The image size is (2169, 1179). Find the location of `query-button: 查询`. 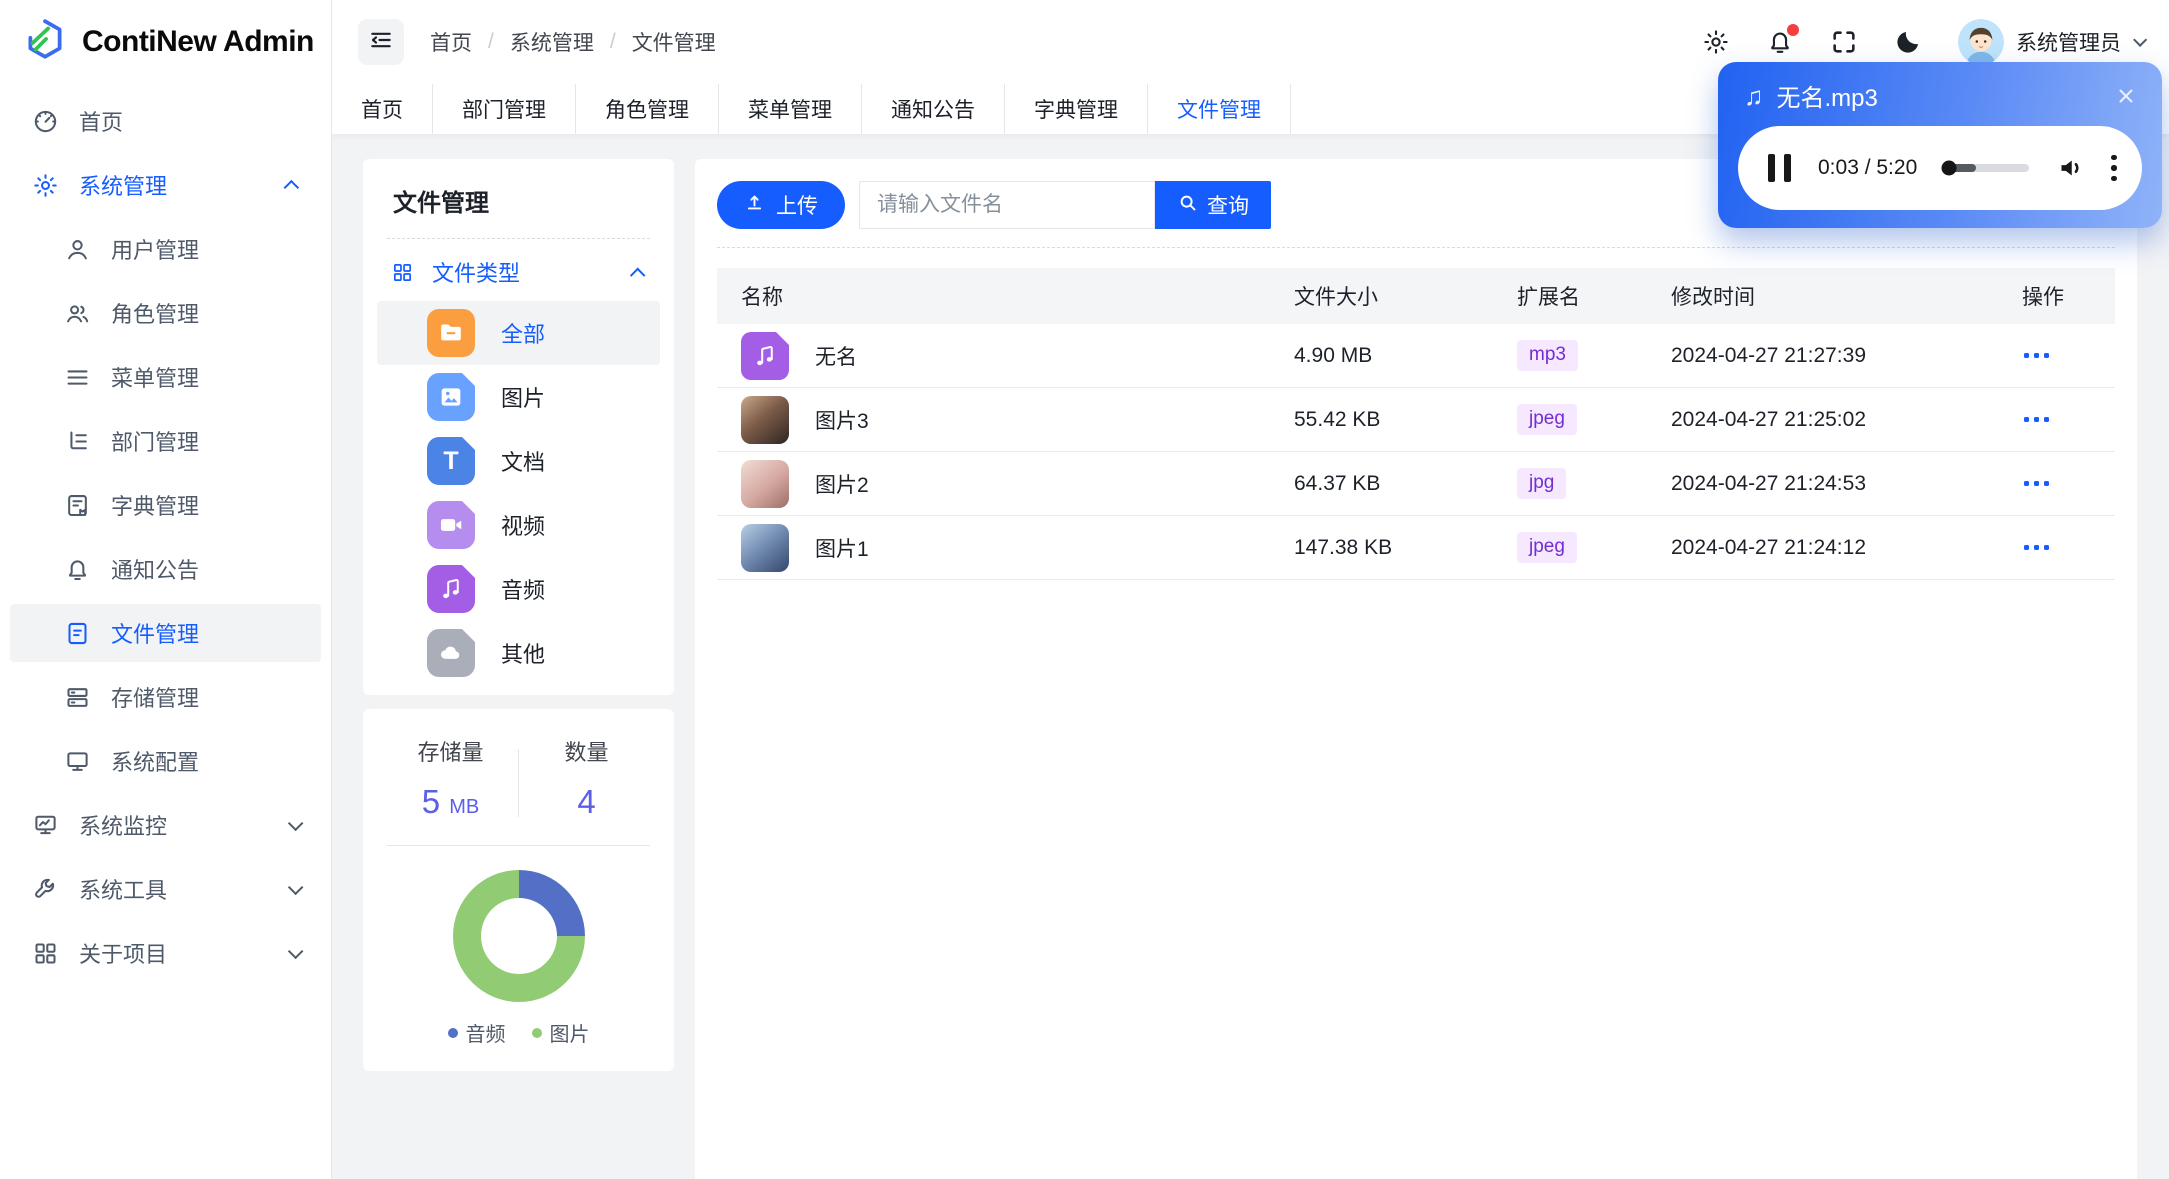

query-button: 查询 is located at coordinates (1213, 205).